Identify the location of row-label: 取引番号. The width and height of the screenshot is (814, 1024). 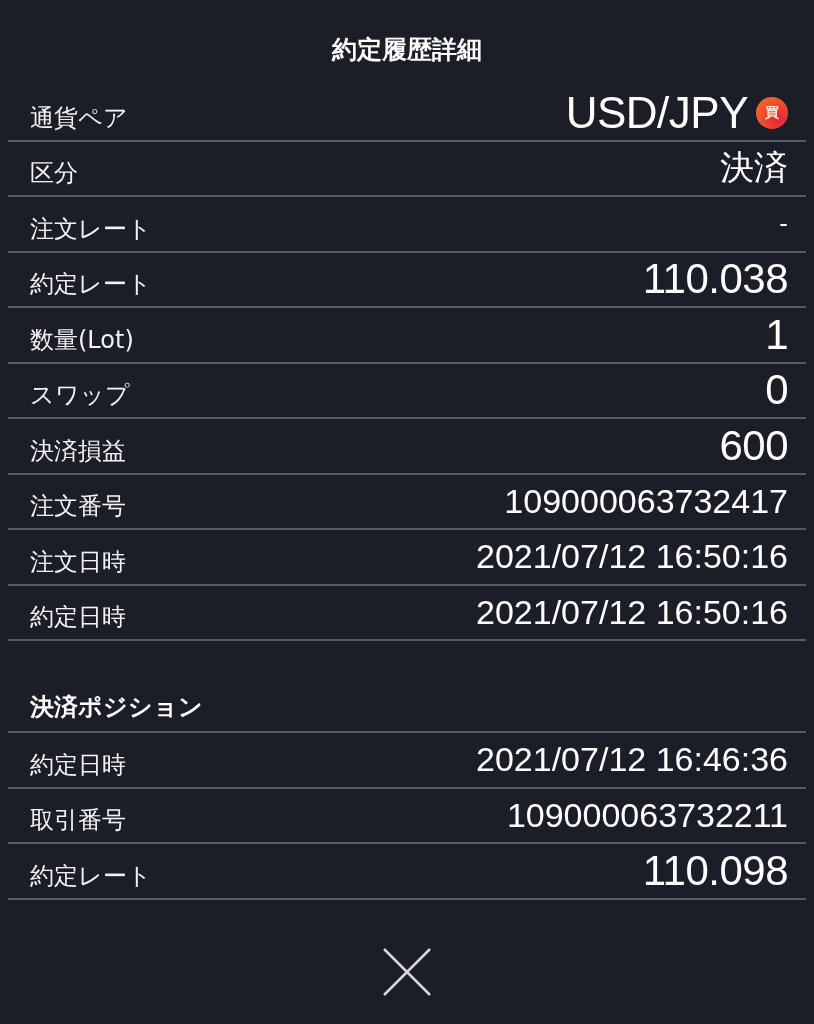
(78, 821).